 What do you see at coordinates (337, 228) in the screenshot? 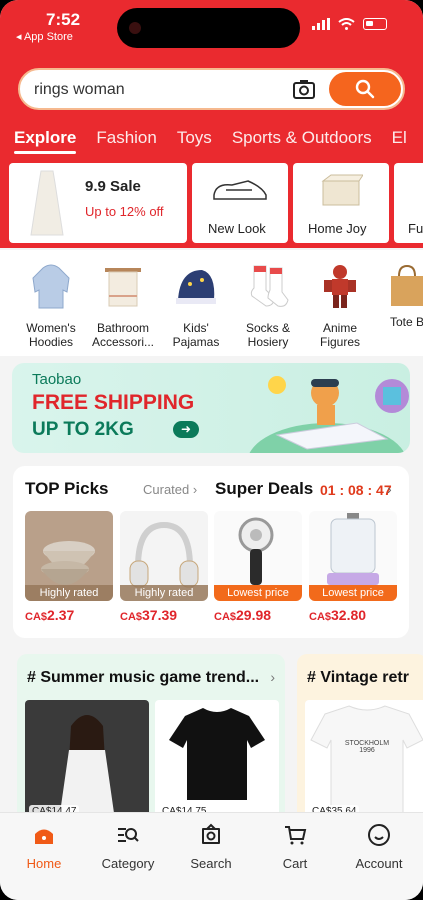
I see `home-joy-label: Home Joy` at bounding box center [337, 228].